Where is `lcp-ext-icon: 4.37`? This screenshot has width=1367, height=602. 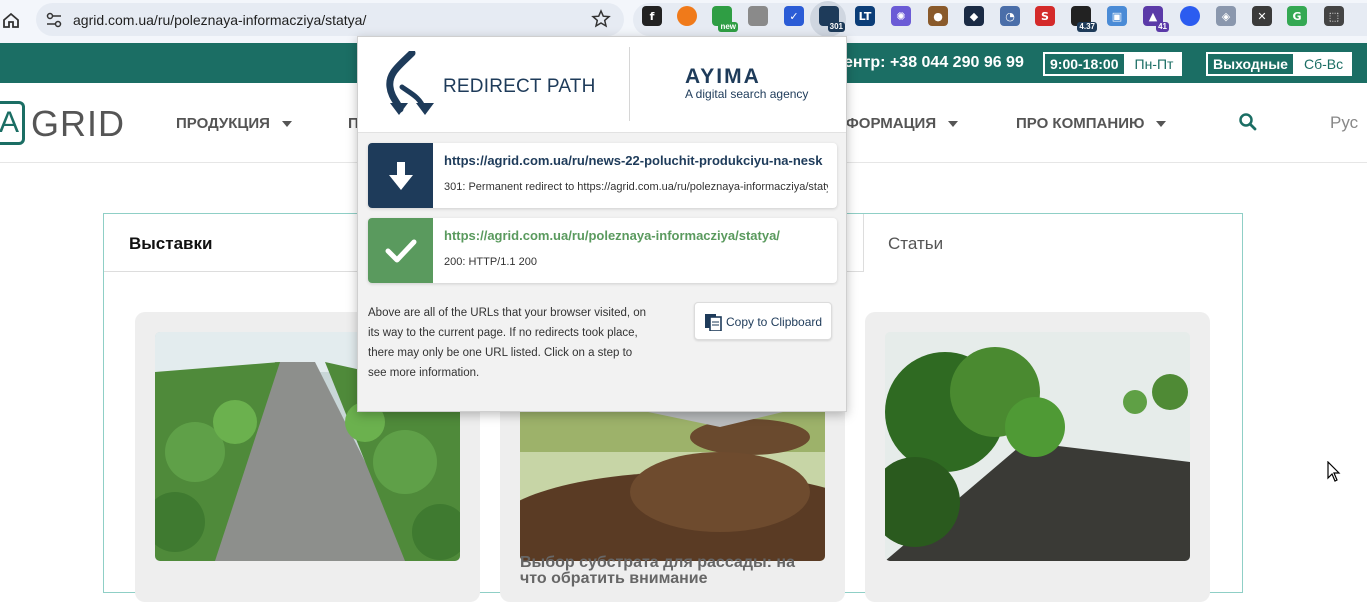 lcp-ext-icon: 4.37 is located at coordinates (1084, 19).